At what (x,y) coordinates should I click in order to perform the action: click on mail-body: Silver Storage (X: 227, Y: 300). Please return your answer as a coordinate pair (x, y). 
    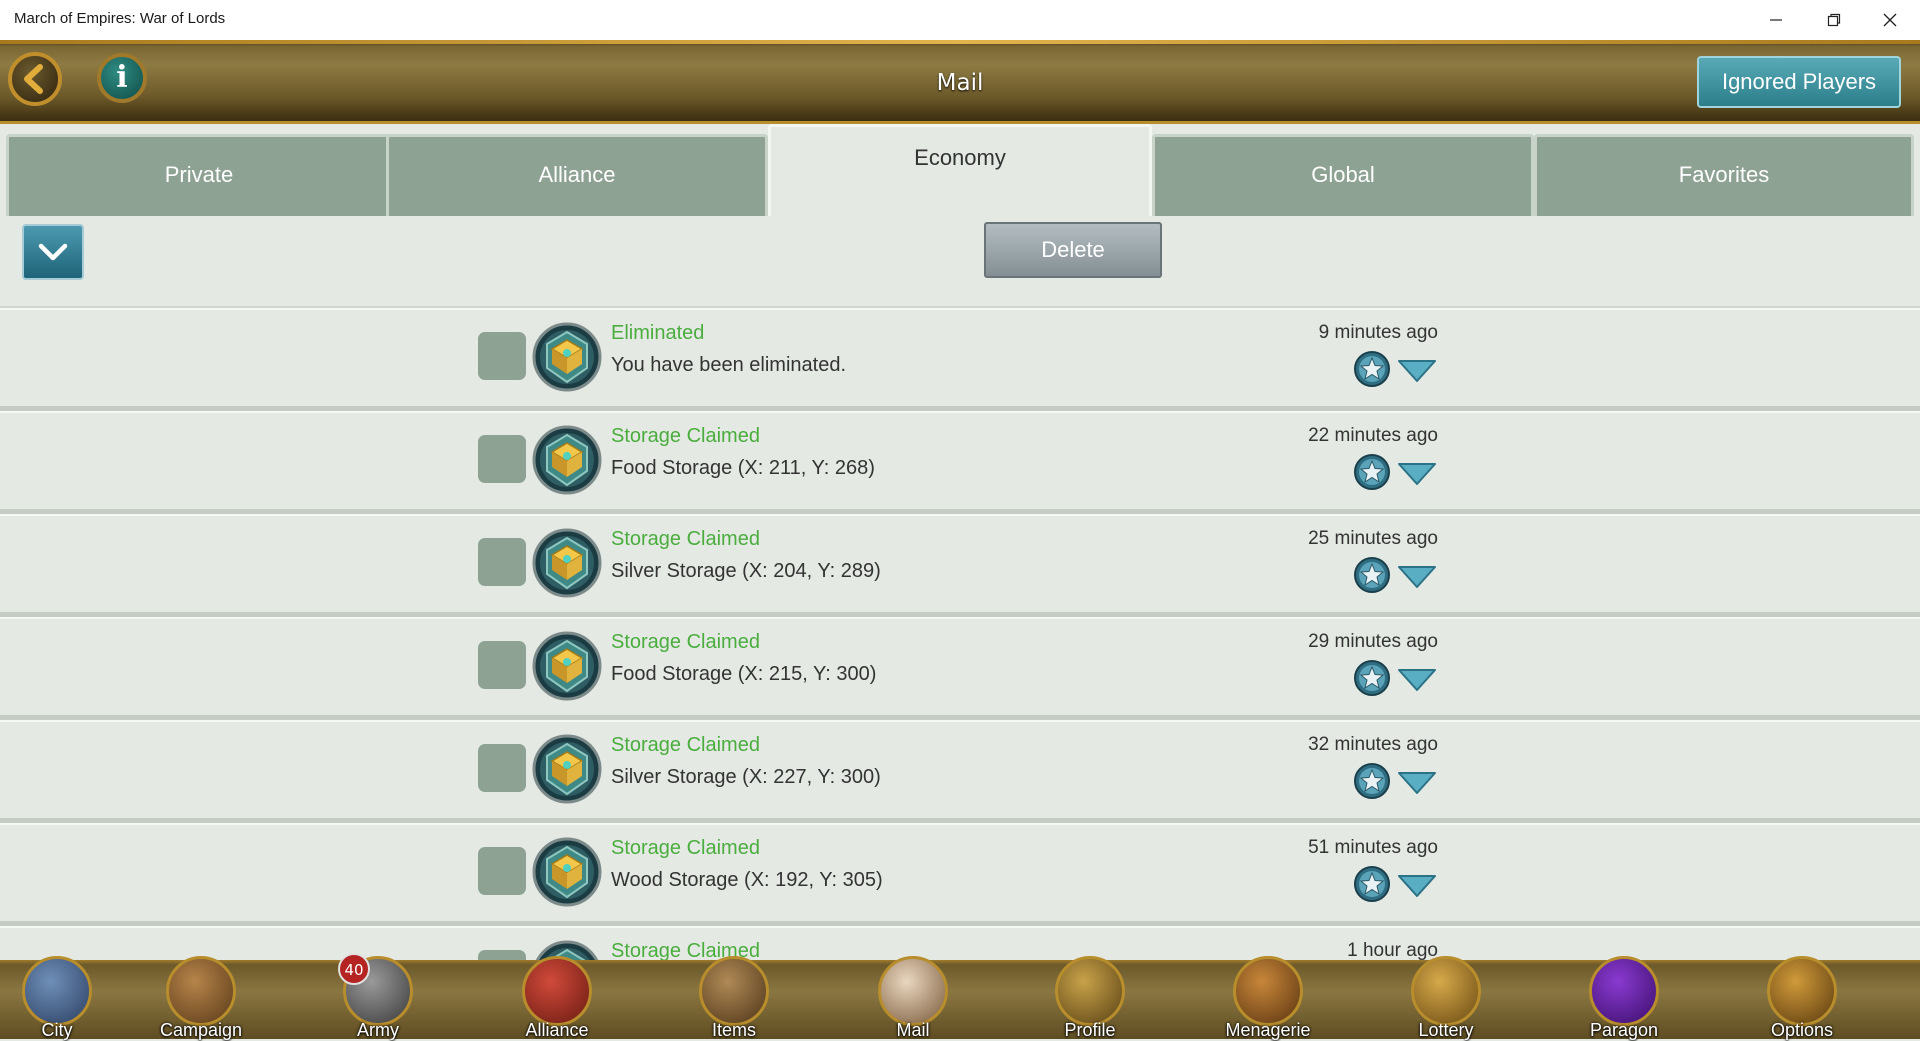
    Looking at the image, I should click on (746, 777).